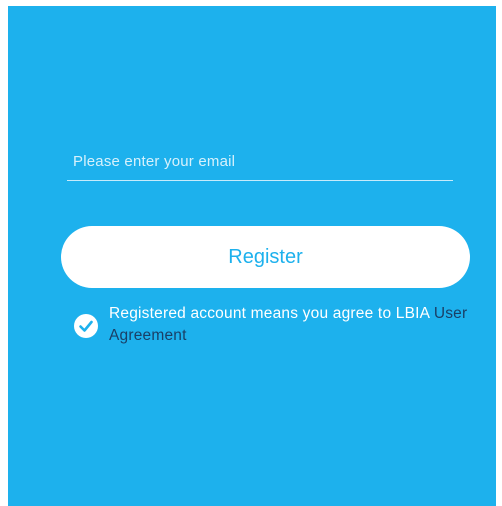 This screenshot has width=502, height=506. Describe the element at coordinates (252, 313) in the screenshot. I see `agreement-statement: Registered account means you agree to` at that location.